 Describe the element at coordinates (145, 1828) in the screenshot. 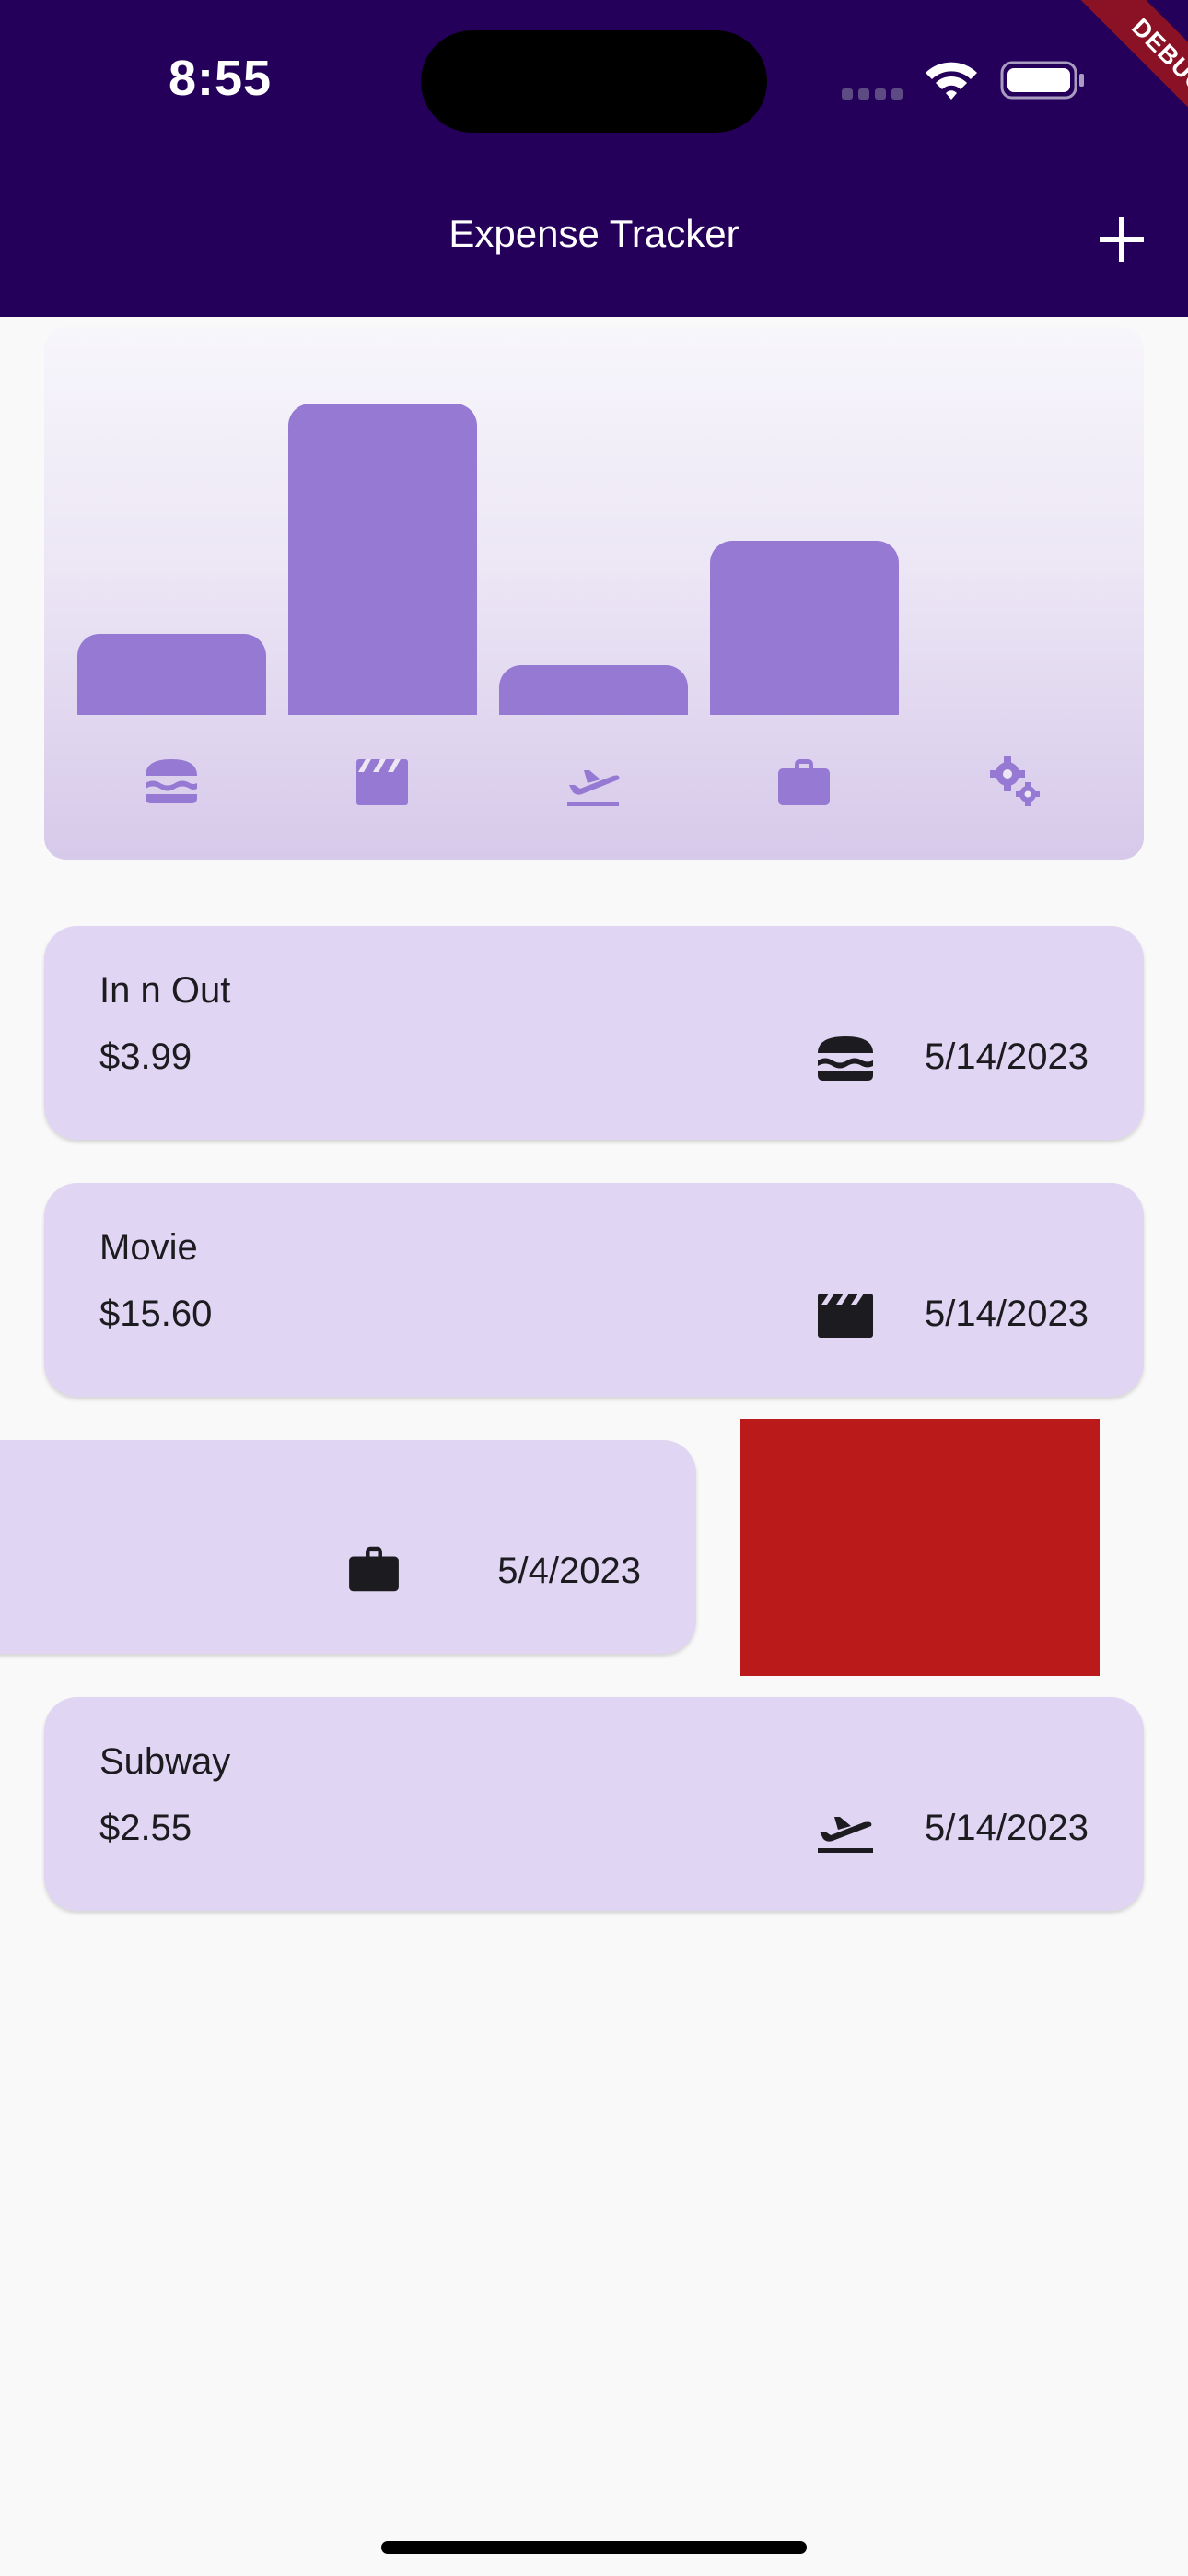

I see `expense-amount: $2.55` at that location.